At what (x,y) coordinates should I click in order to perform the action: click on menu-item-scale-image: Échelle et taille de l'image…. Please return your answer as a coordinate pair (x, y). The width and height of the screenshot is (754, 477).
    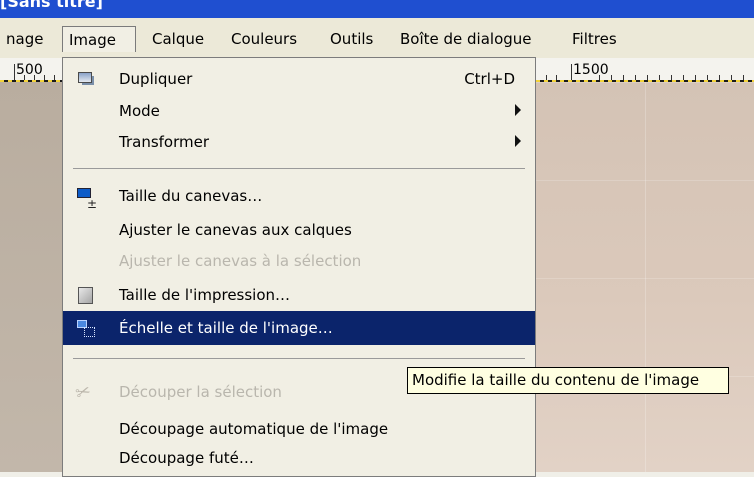
    Looking at the image, I should click on (299, 328).